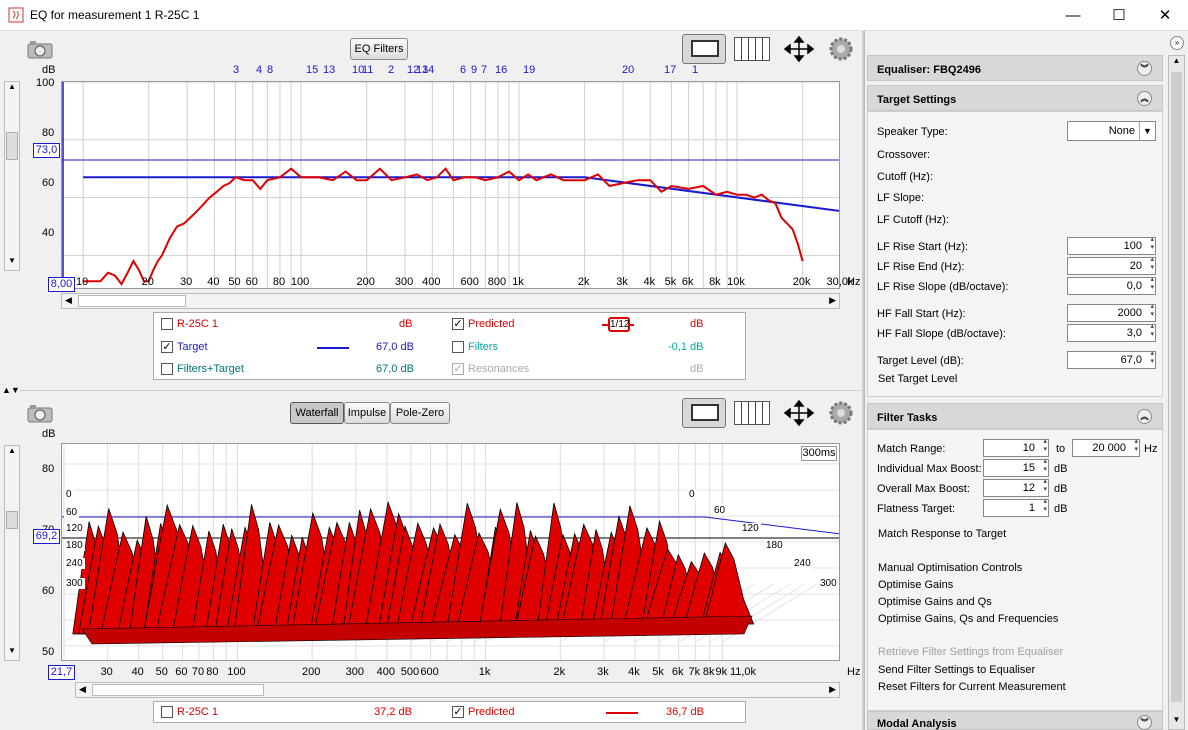  Describe the element at coordinates (1016, 447) in the screenshot. I see `match-range-from-field: 10` at that location.